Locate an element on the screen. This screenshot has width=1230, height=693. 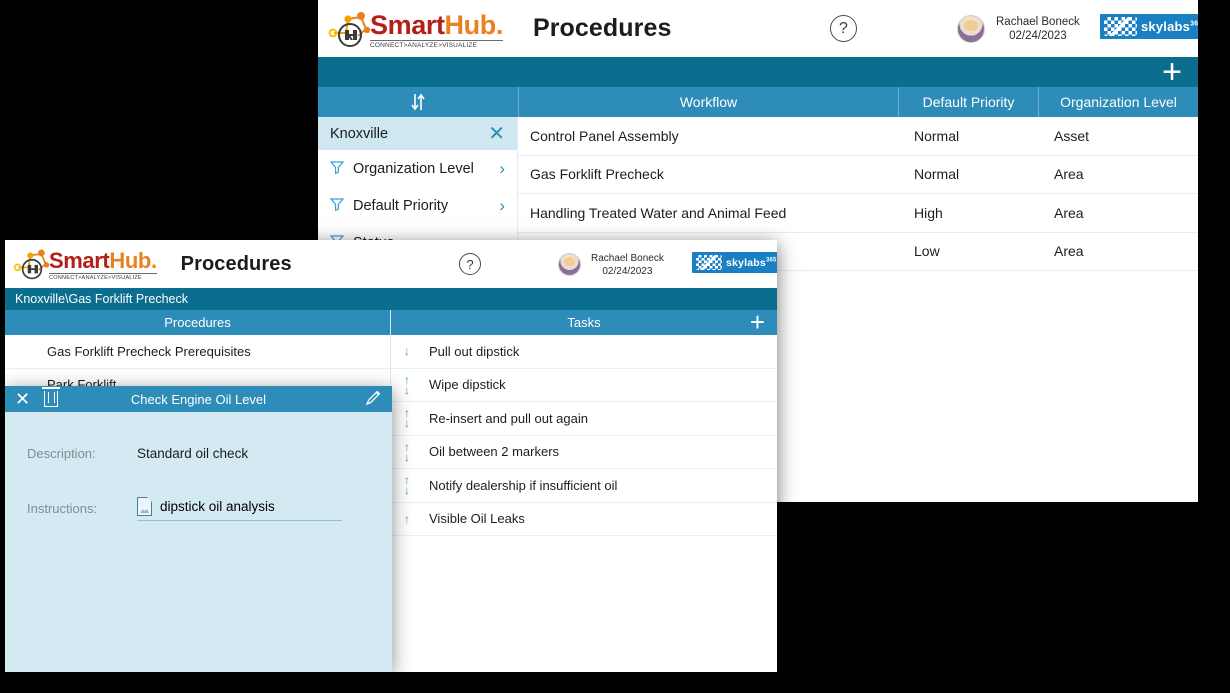
action-bar-back: + is located at coordinates (758, 71).